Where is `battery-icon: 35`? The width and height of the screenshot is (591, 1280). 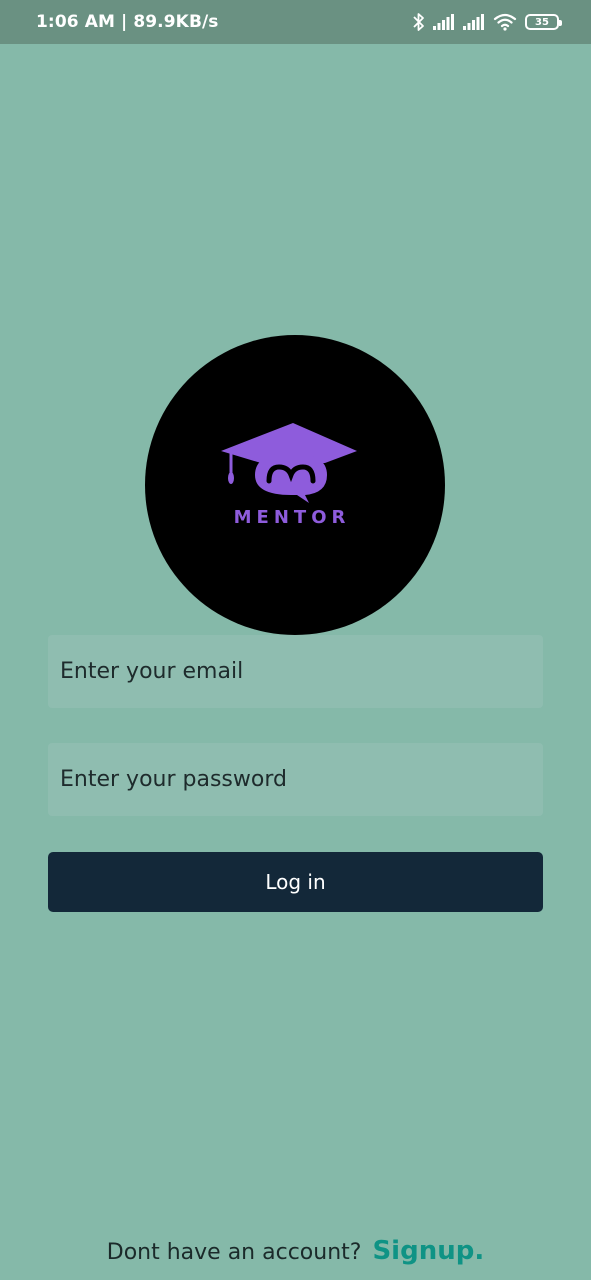 battery-icon: 35 is located at coordinates (543, 22).